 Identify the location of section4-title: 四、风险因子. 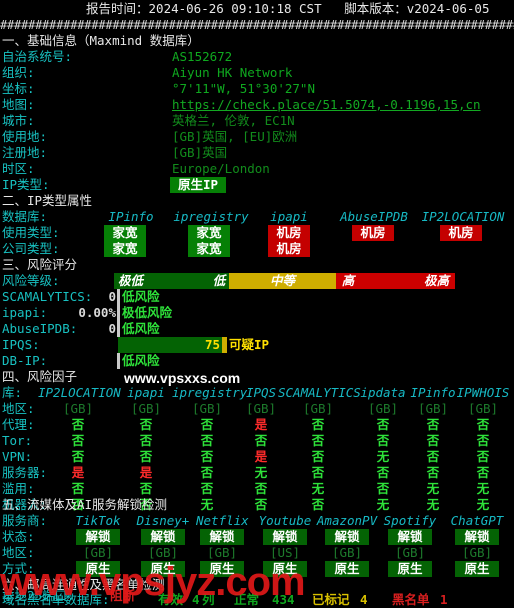
(40, 376).